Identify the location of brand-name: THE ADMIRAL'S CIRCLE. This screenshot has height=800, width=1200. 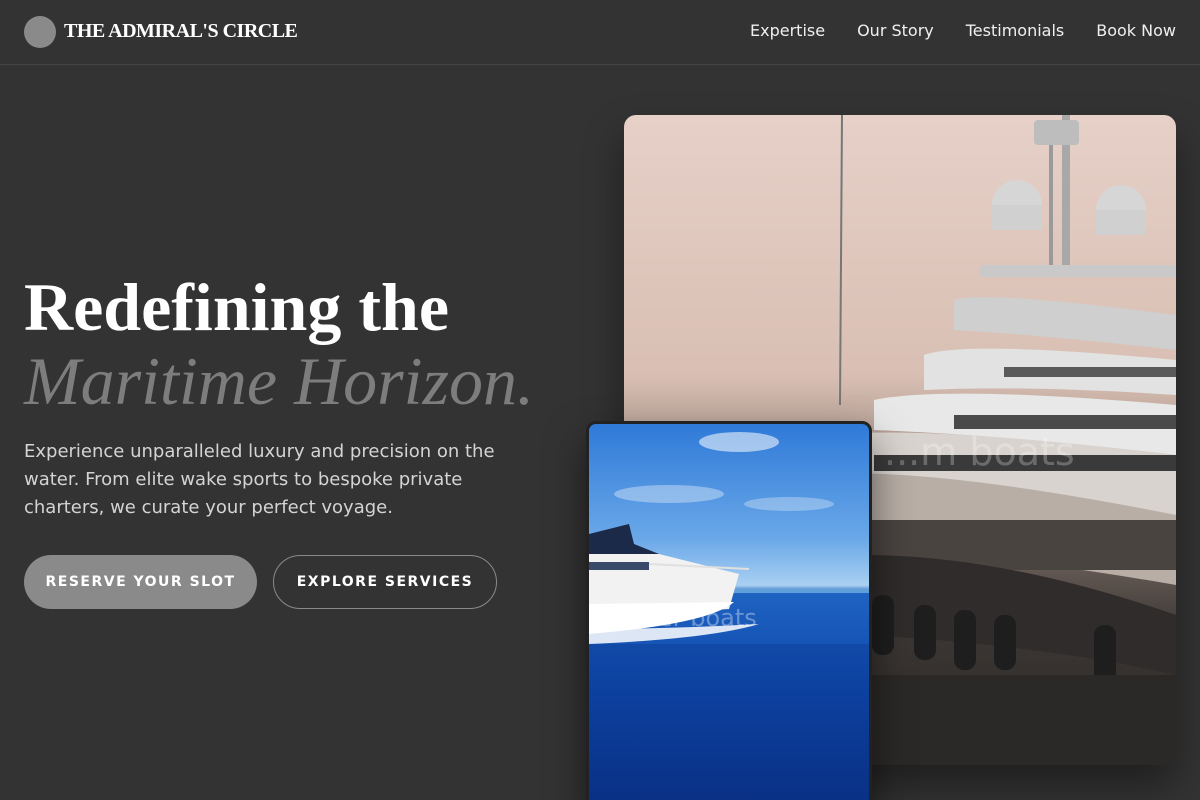
(181, 31).